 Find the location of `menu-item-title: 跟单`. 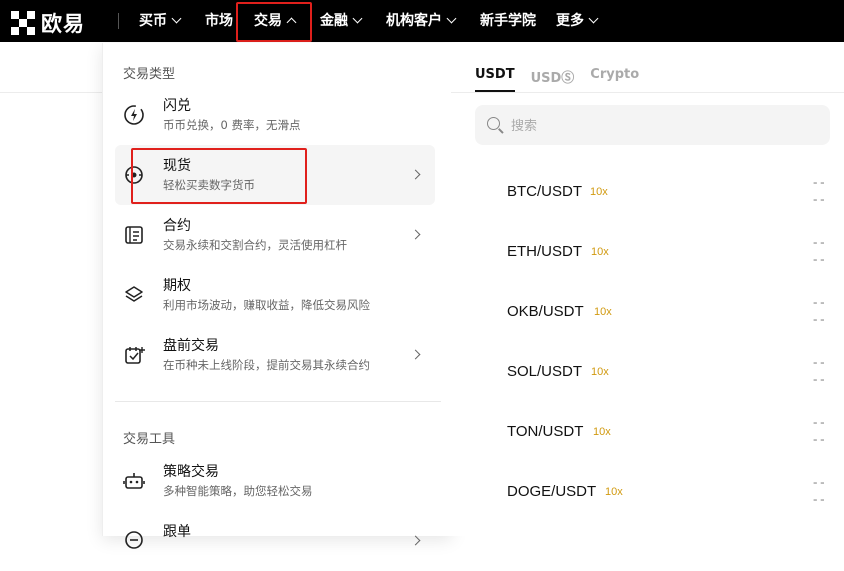

menu-item-title: 跟单 is located at coordinates (177, 532).